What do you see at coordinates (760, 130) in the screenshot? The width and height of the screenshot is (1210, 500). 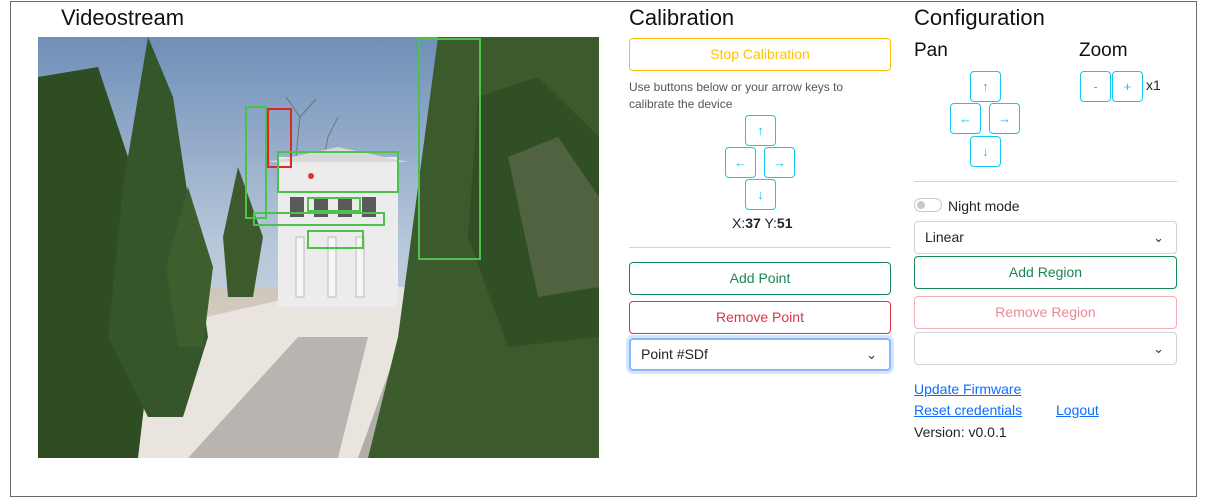 I see `calibration-up-button: ↑` at bounding box center [760, 130].